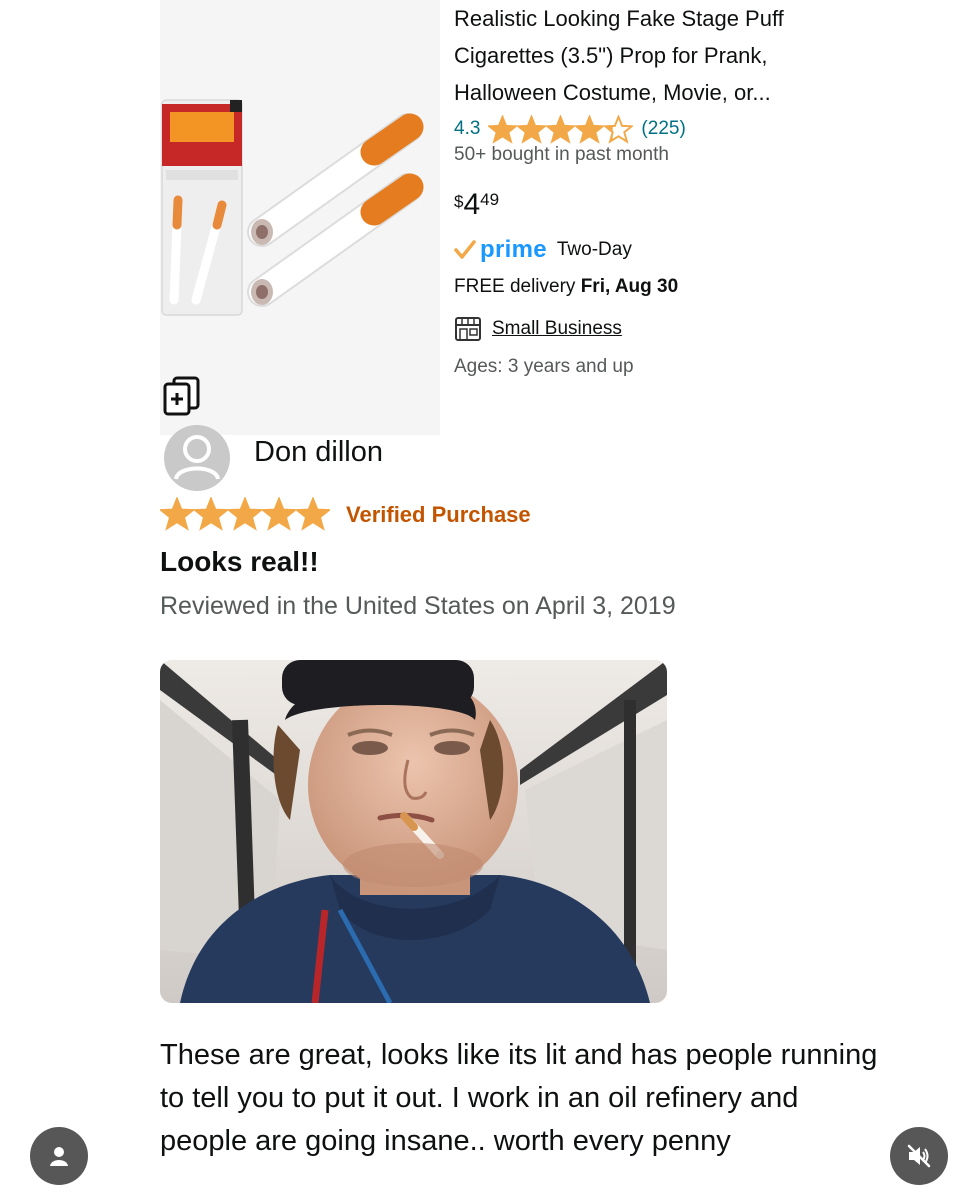 This screenshot has width=980, height=1200. What do you see at coordinates (513, 249) in the screenshot?
I see `prime-label: prime` at bounding box center [513, 249].